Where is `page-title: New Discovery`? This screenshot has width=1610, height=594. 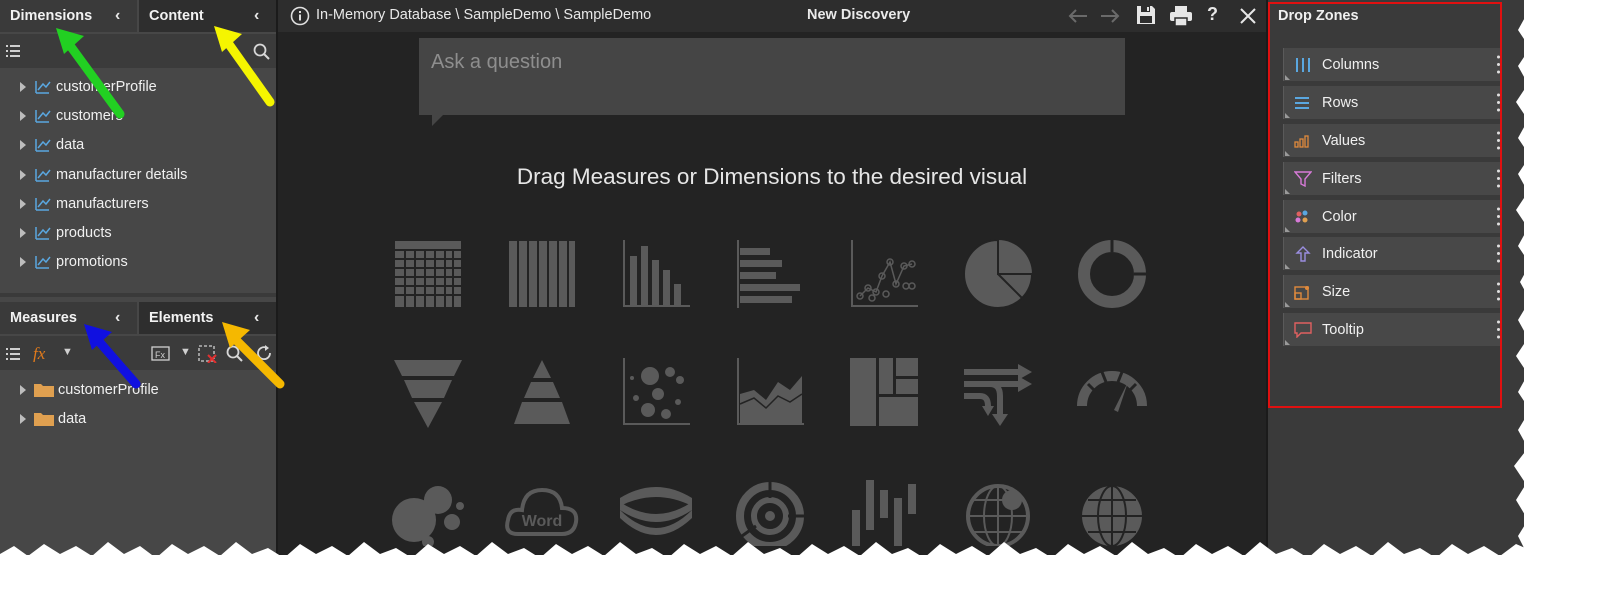
page-title: New Discovery is located at coordinates (859, 15).